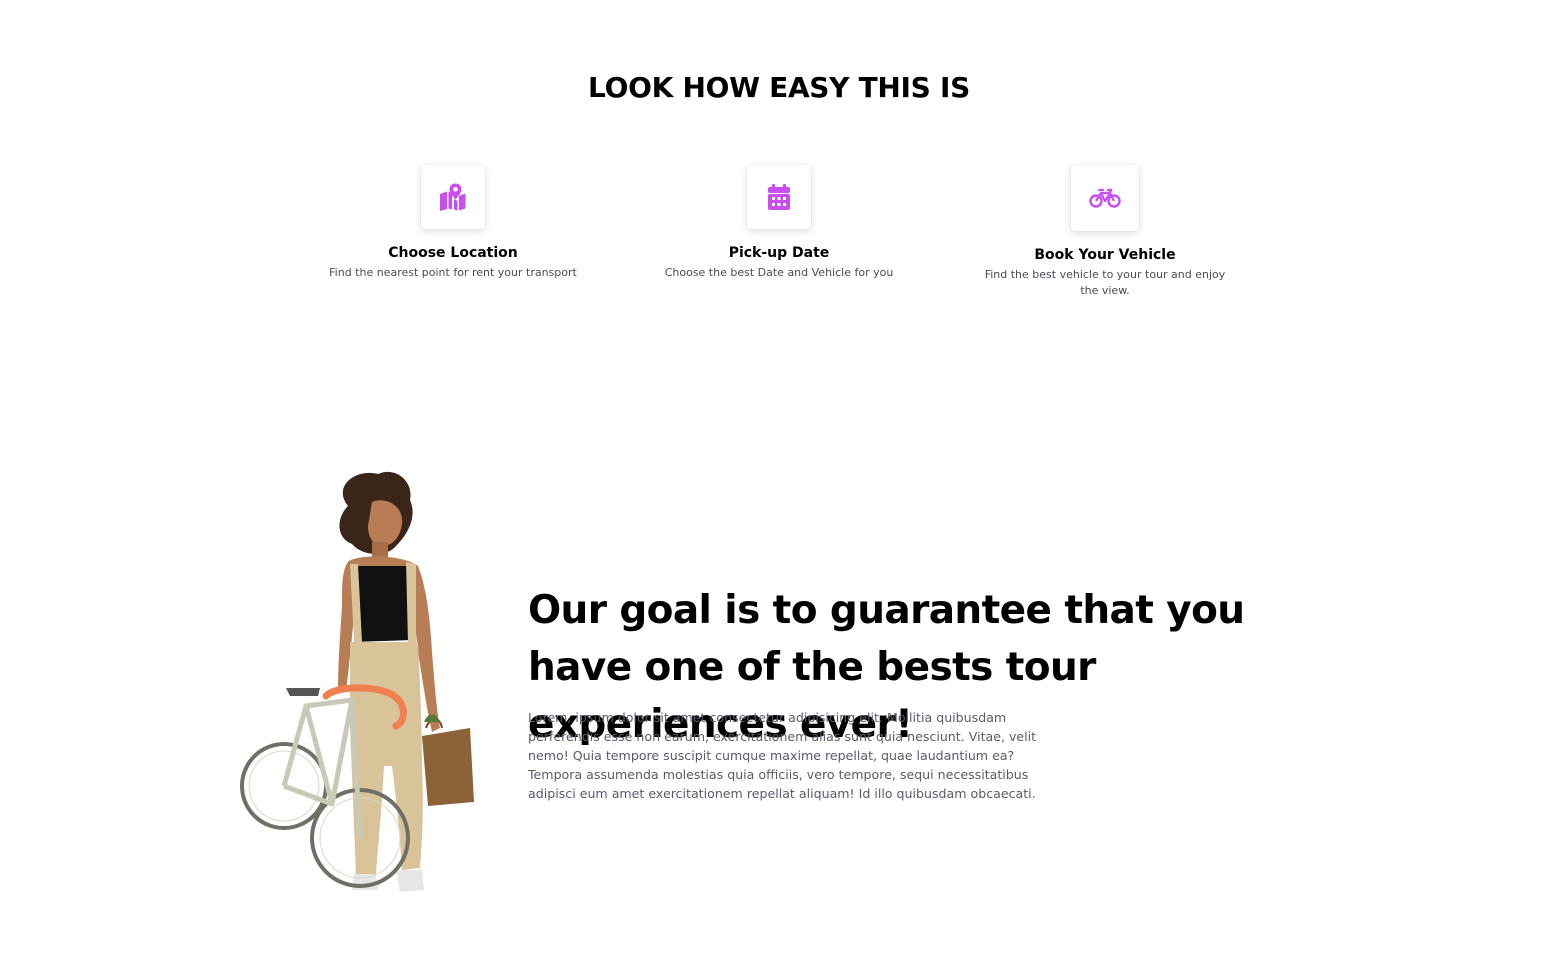 The height and width of the screenshot is (957, 1550). What do you see at coordinates (357, 681) in the screenshot?
I see `woman-with-bicycle-image` at bounding box center [357, 681].